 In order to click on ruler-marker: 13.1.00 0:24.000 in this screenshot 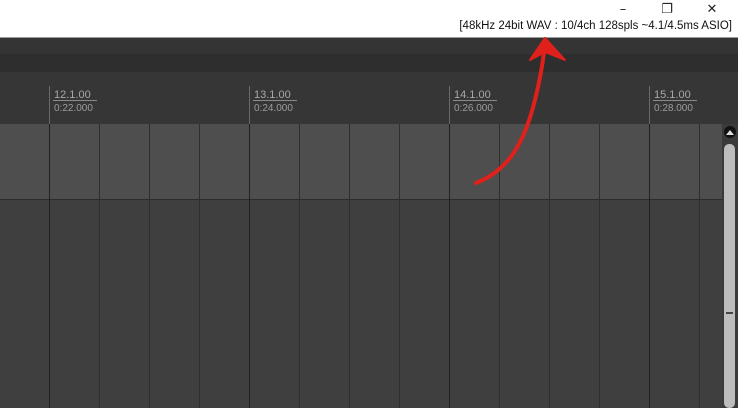, I will do `click(309, 105)`.